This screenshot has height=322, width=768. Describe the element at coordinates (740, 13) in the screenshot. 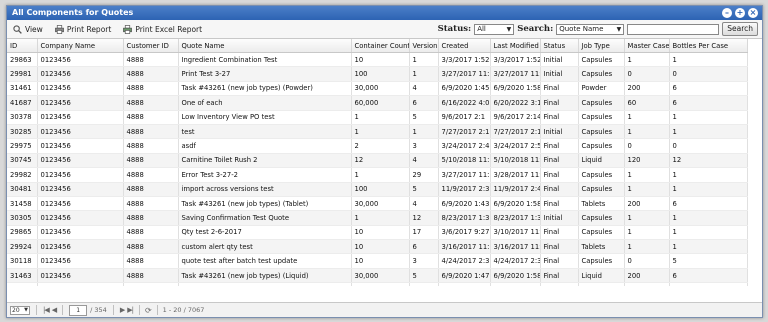

I see `maximize-icon: +` at that location.